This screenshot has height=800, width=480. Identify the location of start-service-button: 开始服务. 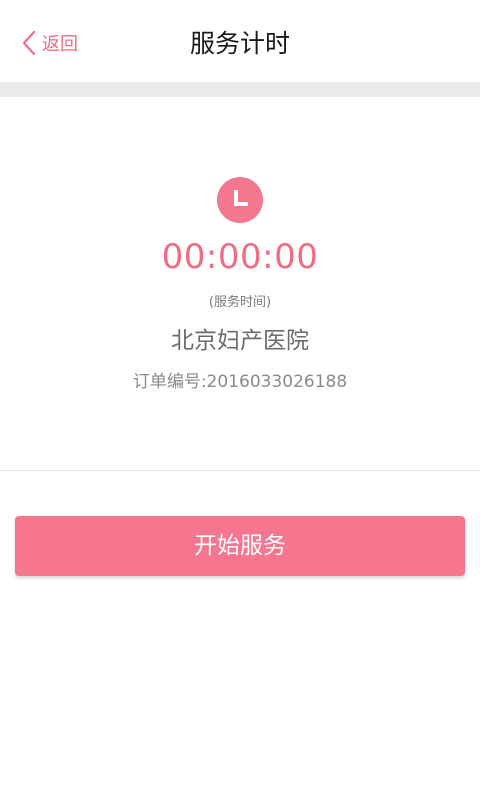
(240, 546).